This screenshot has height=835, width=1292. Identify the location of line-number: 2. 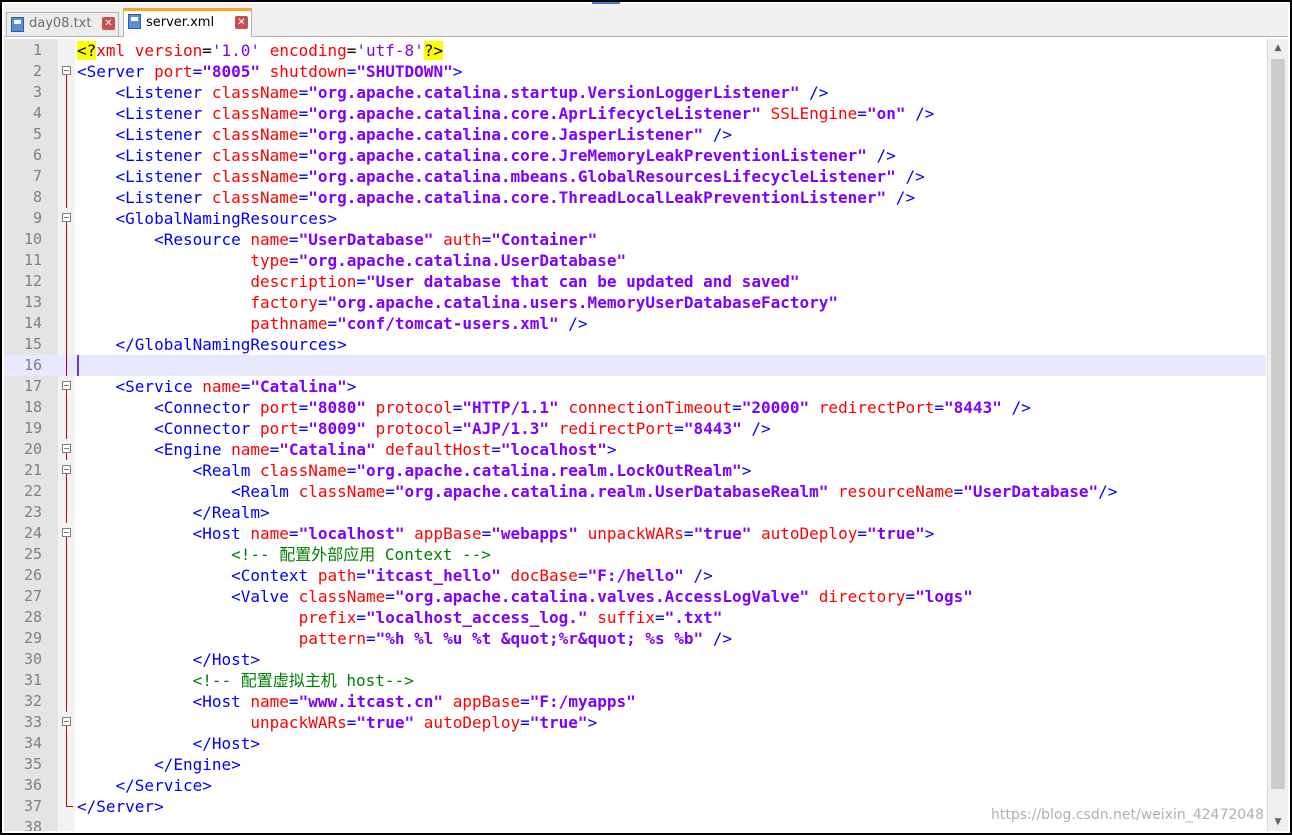
(37, 71).